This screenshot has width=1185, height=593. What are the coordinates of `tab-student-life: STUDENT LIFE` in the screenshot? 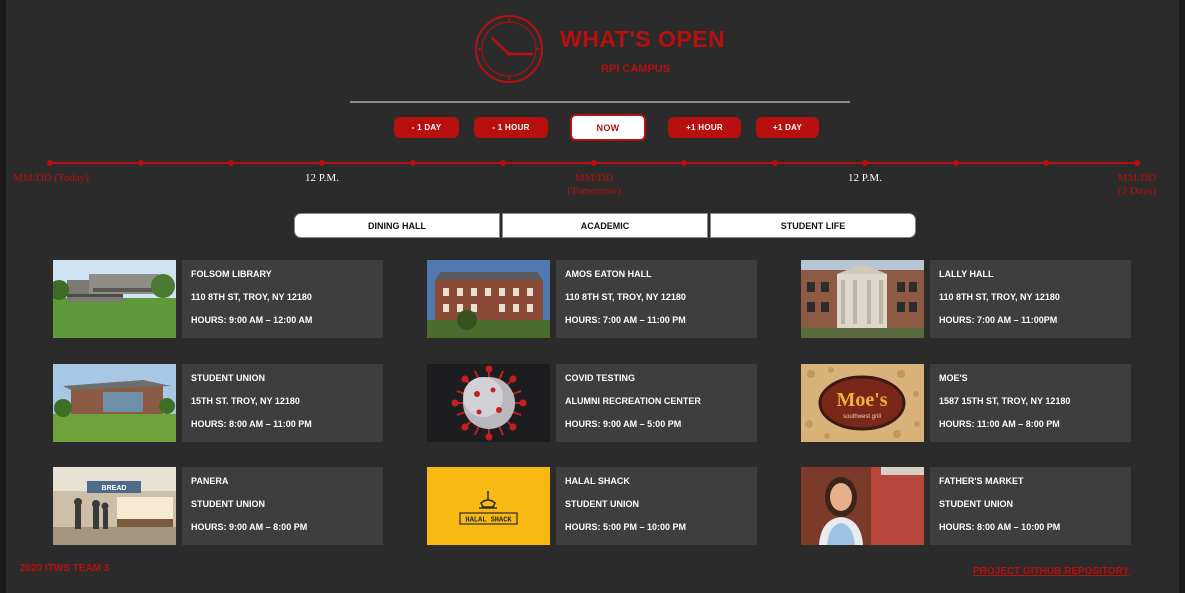 It's located at (813, 225).